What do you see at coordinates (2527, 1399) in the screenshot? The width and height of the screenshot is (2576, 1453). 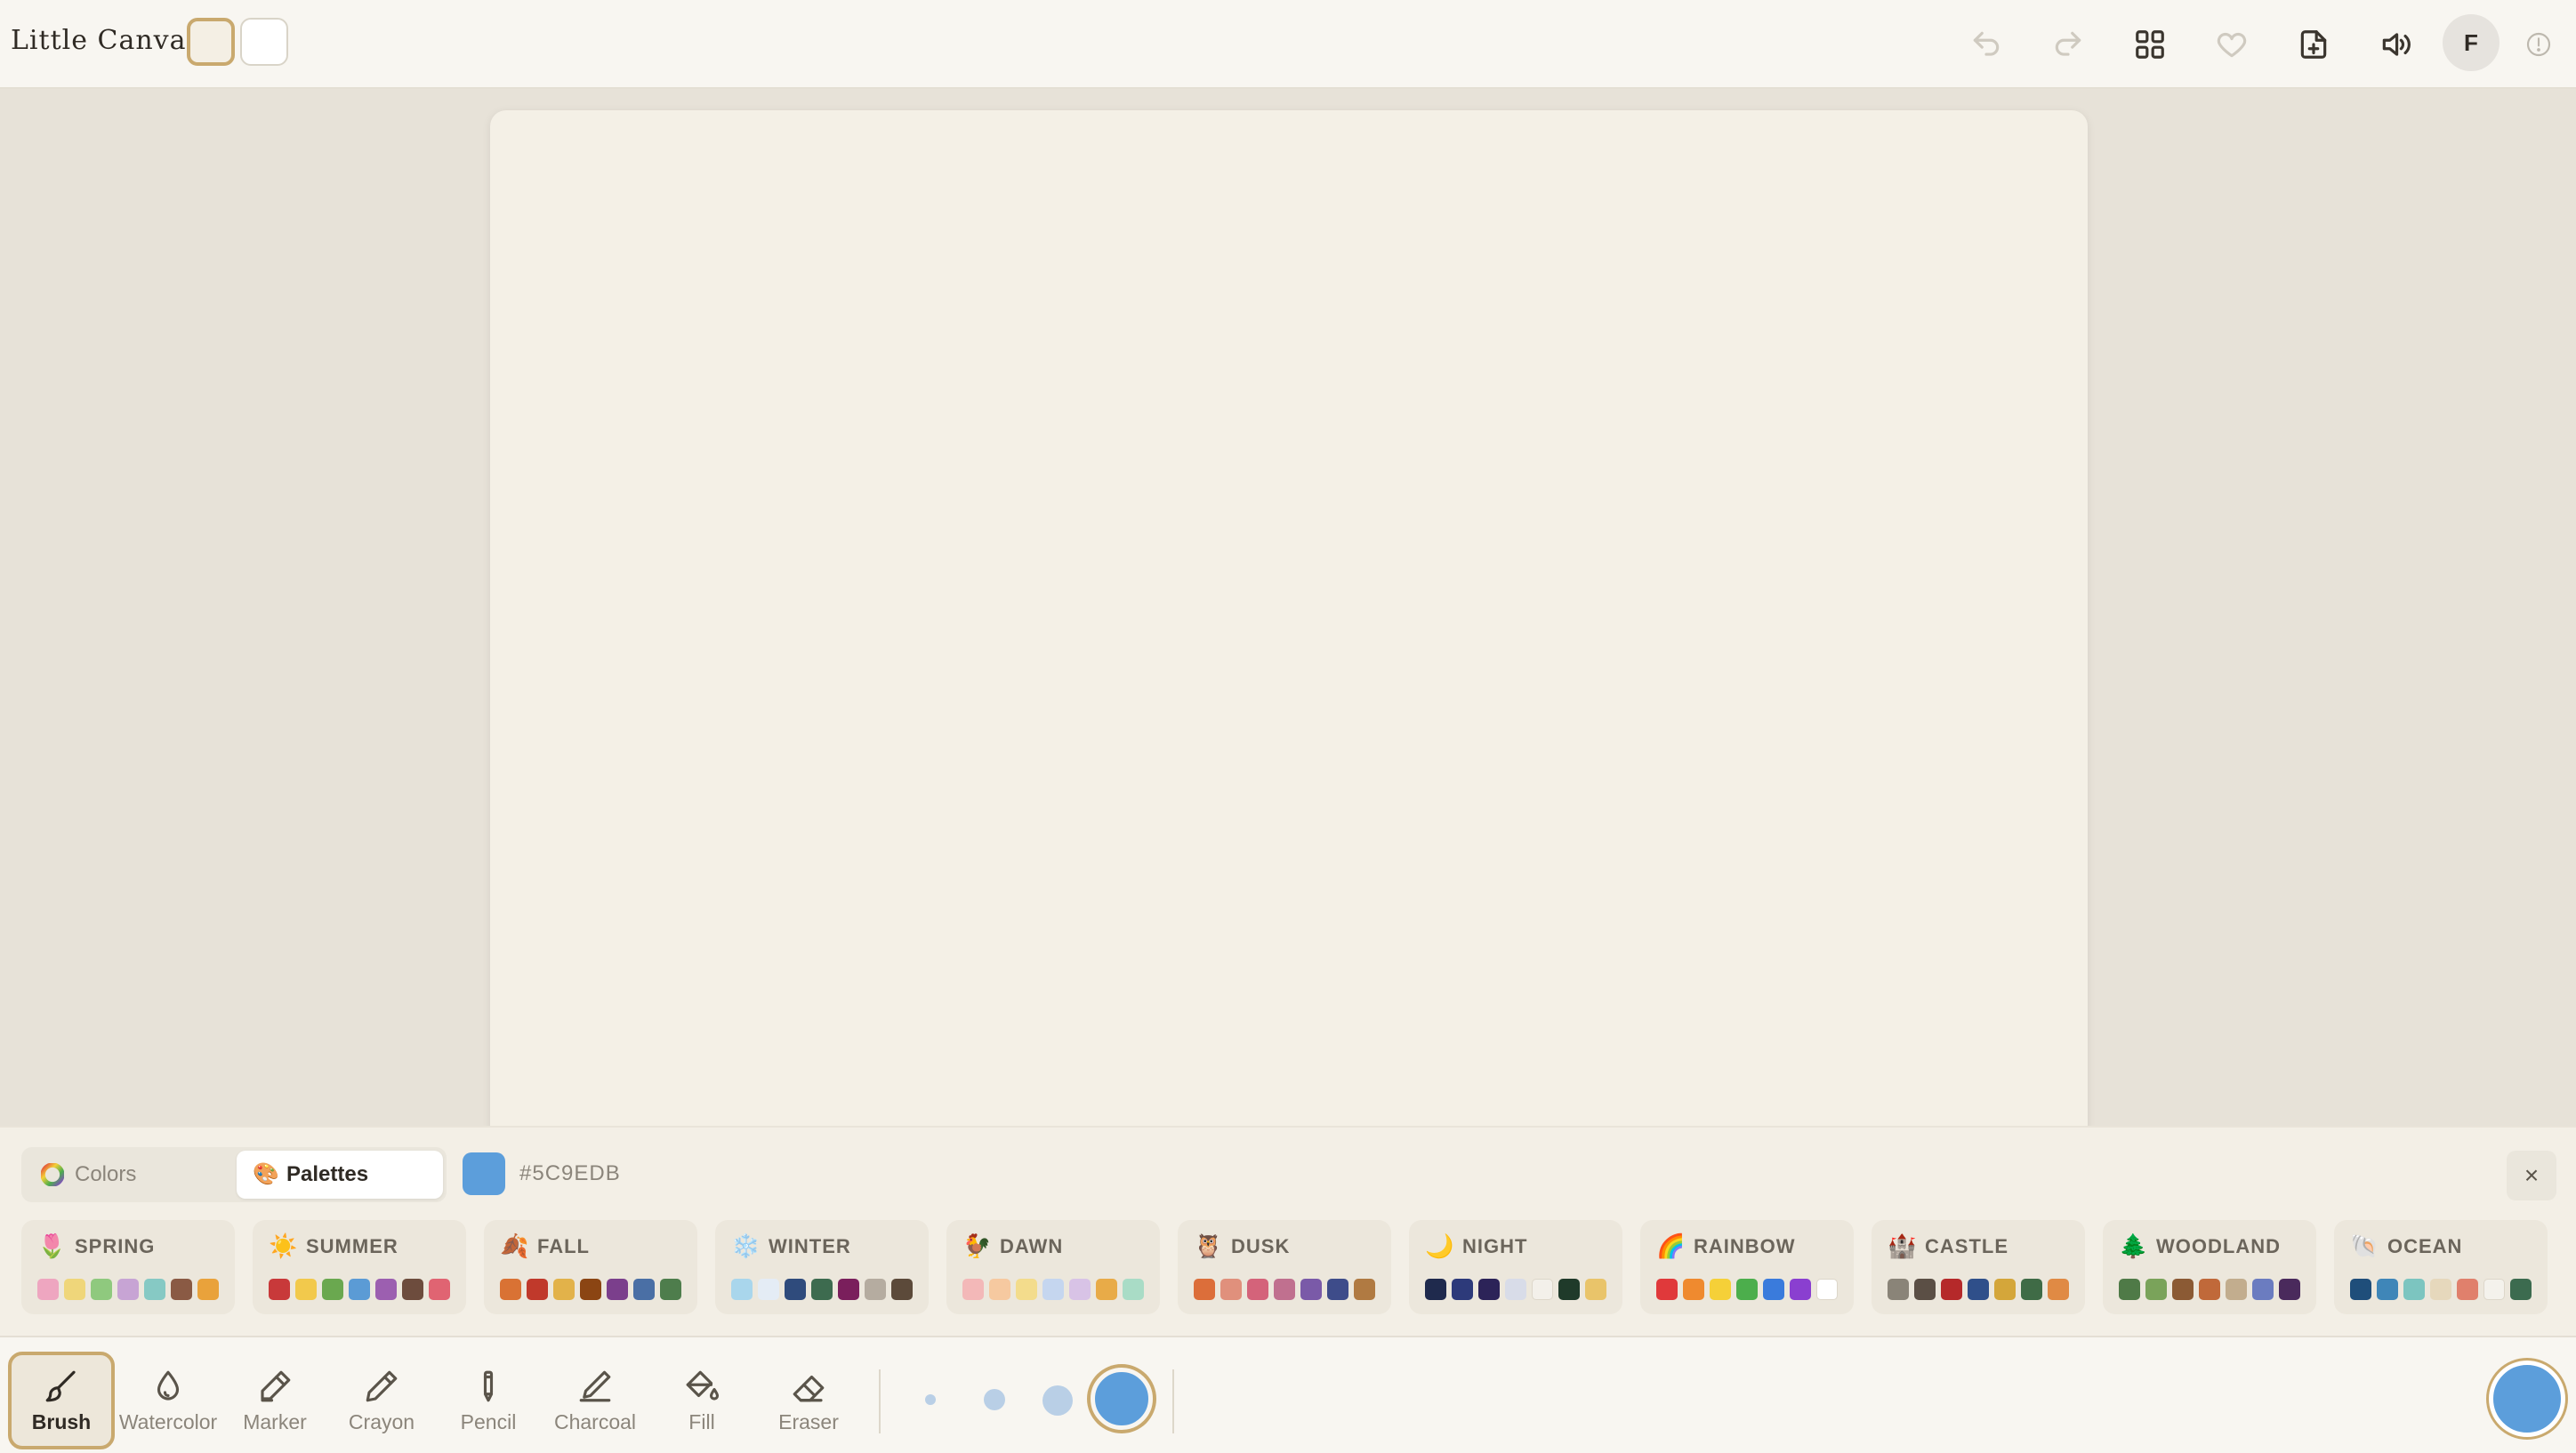 I see `active-color-button` at bounding box center [2527, 1399].